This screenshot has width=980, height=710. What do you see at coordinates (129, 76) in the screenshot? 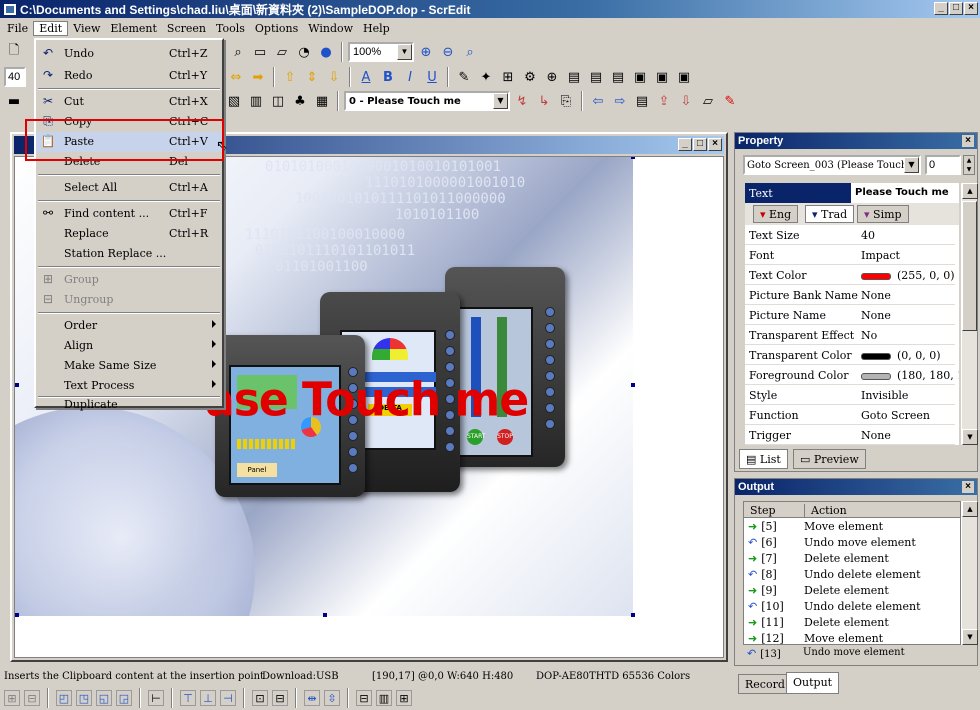
I see `menu-item-redo: ↷ Redo Ctrl+Y` at bounding box center [129, 76].